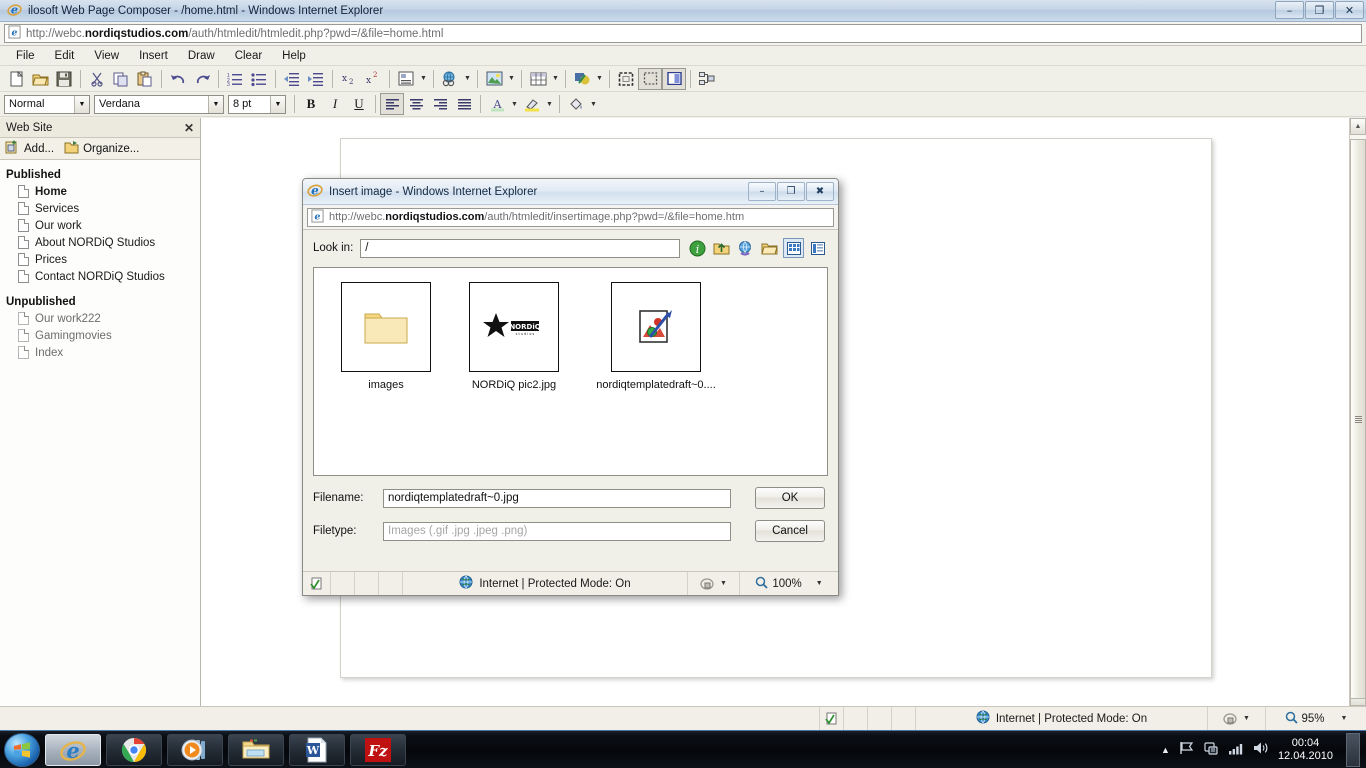  Describe the element at coordinates (450, 79) in the screenshot. I see `hyperlink-icon` at that location.